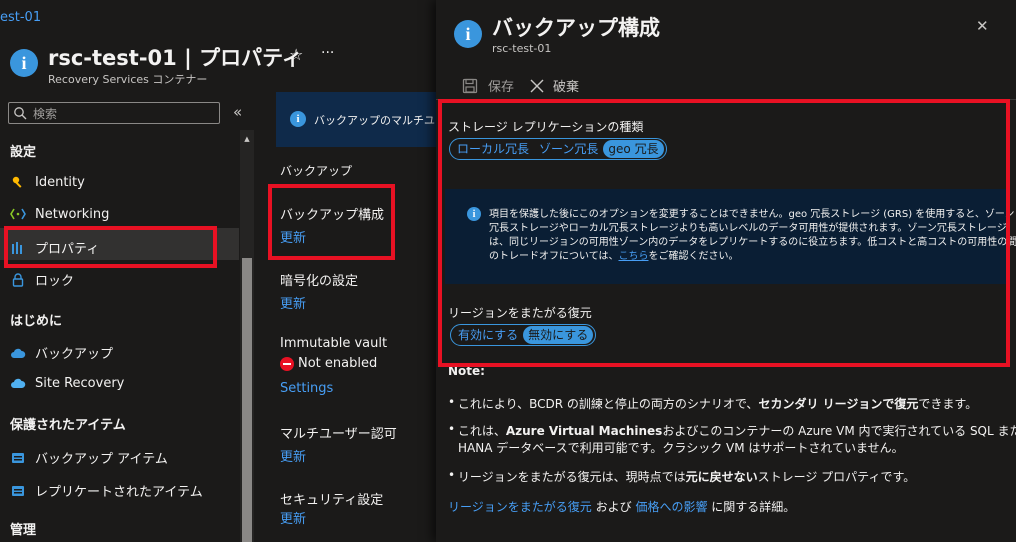 Image resolution: width=1016 pixels, height=542 pixels. I want to click on discard-button: 破棄, so click(554, 85).